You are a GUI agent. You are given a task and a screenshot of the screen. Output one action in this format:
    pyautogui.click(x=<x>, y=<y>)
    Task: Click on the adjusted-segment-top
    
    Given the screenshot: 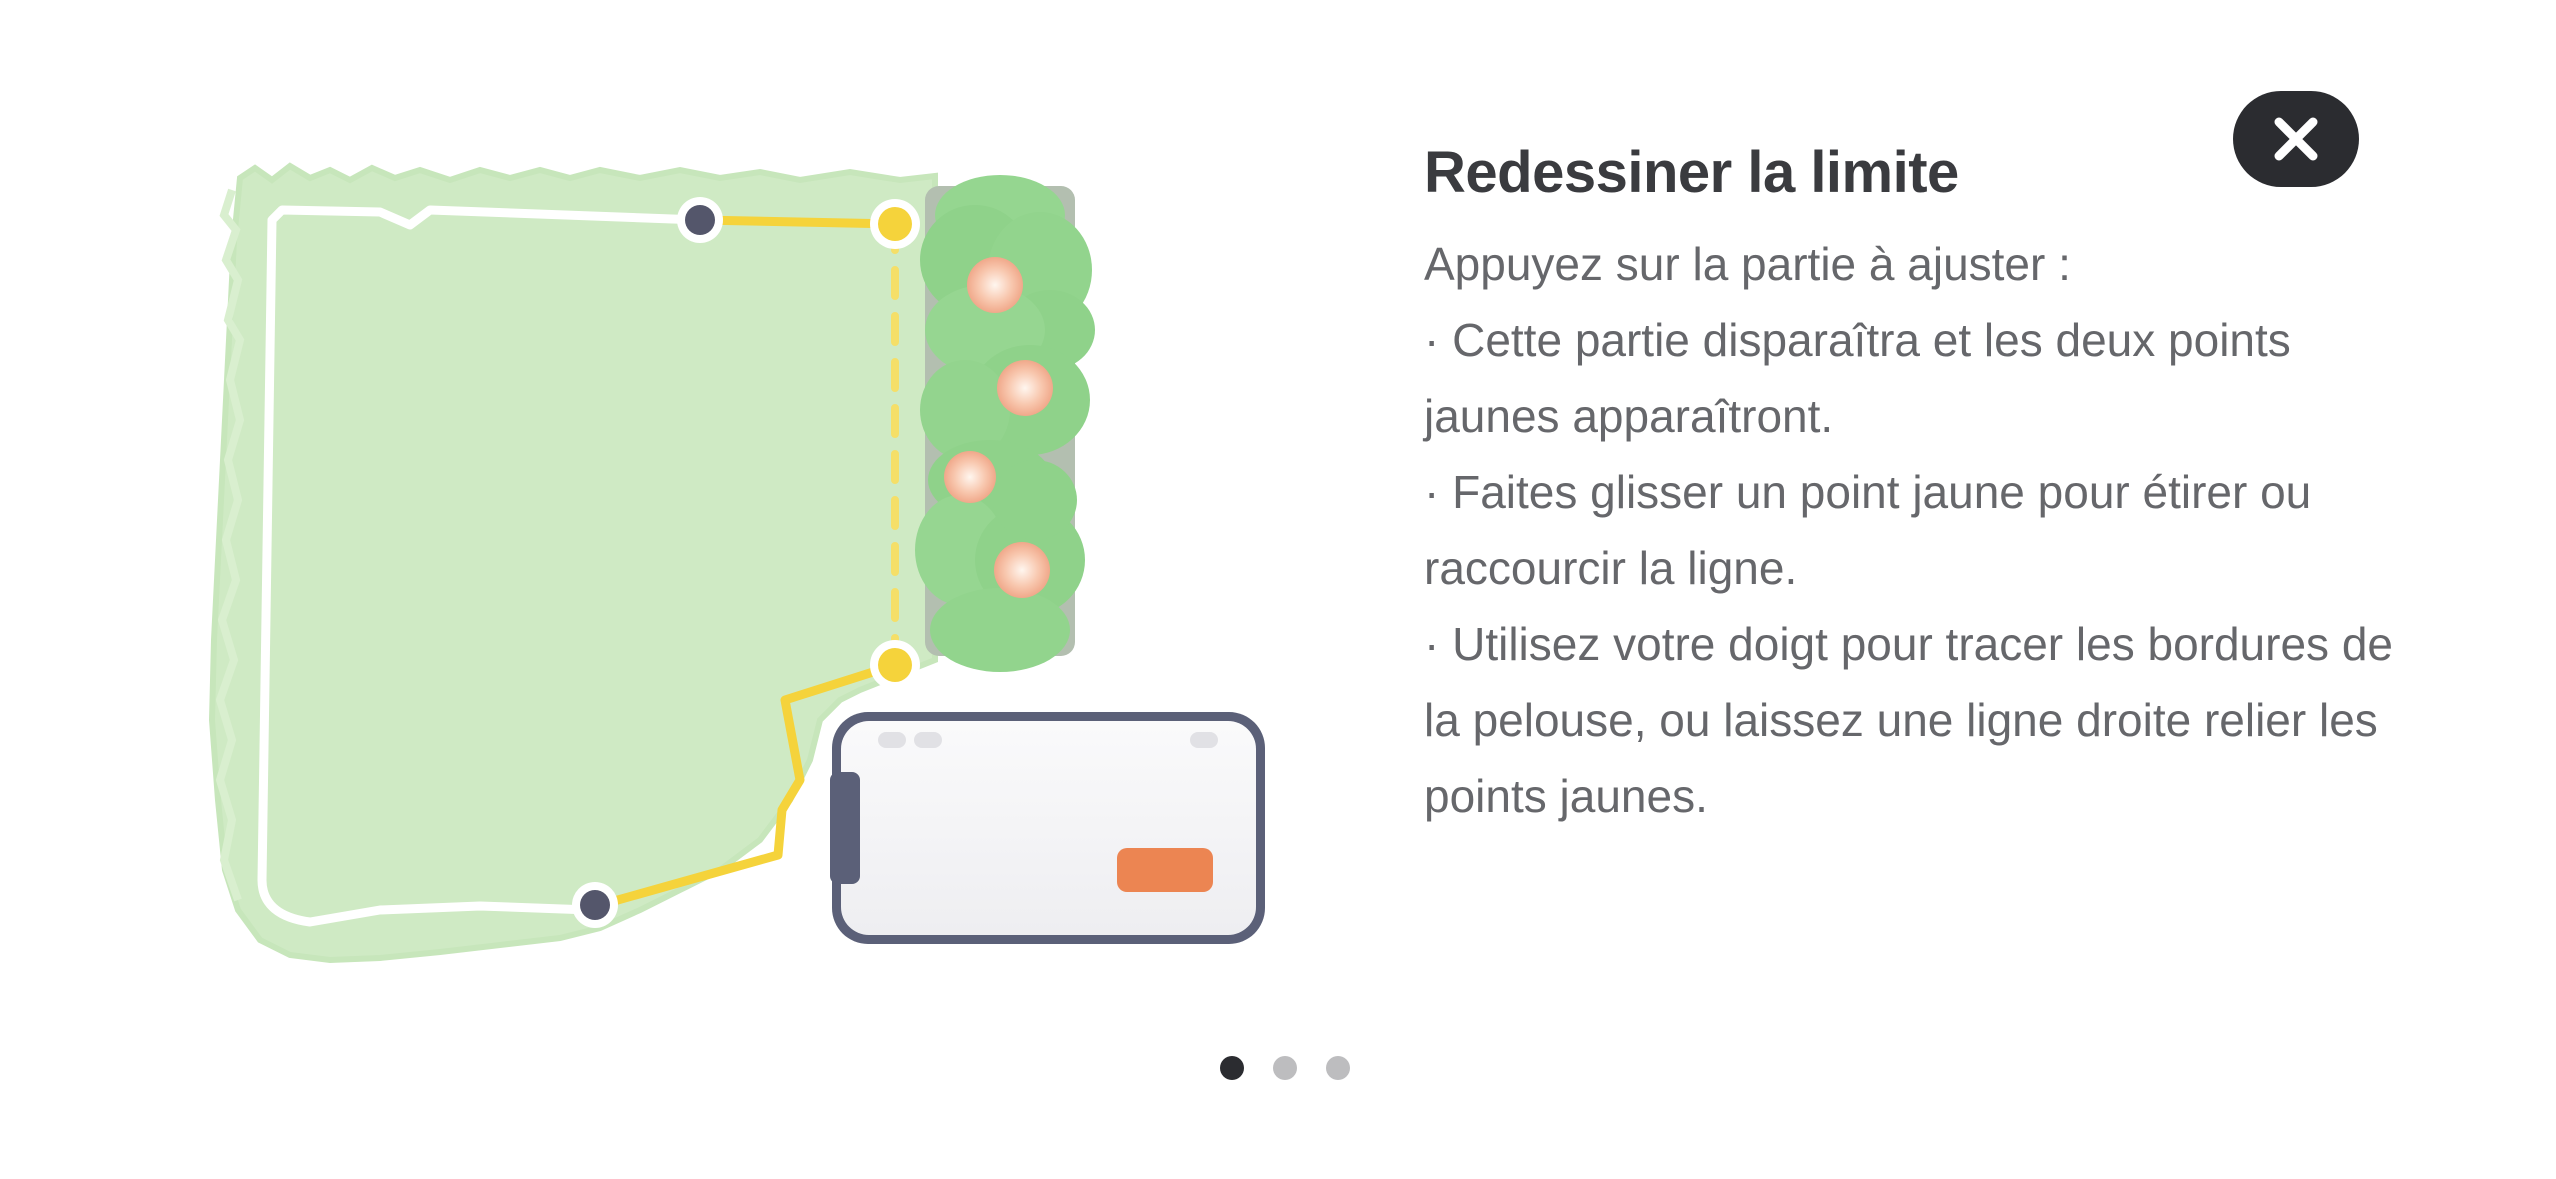 What is the action you would take?
    pyautogui.click(x=797, y=222)
    